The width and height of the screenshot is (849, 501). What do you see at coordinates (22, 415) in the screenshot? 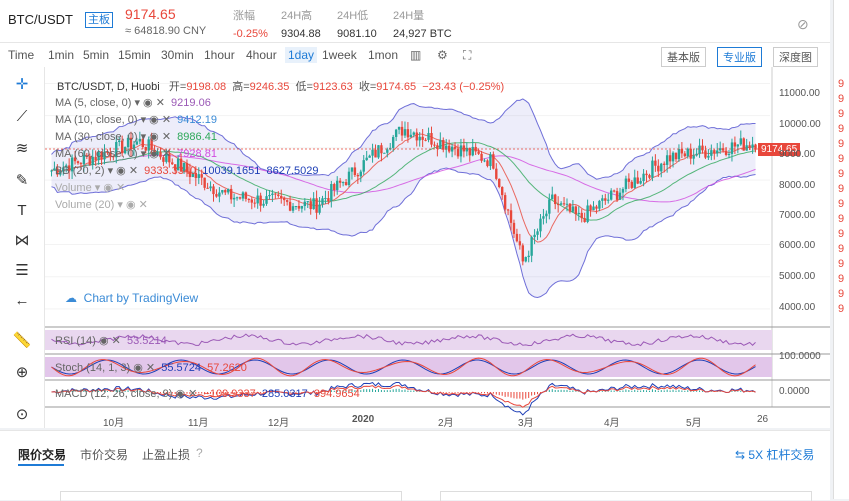
I see `magnet-icon: ⊙` at bounding box center [22, 415].